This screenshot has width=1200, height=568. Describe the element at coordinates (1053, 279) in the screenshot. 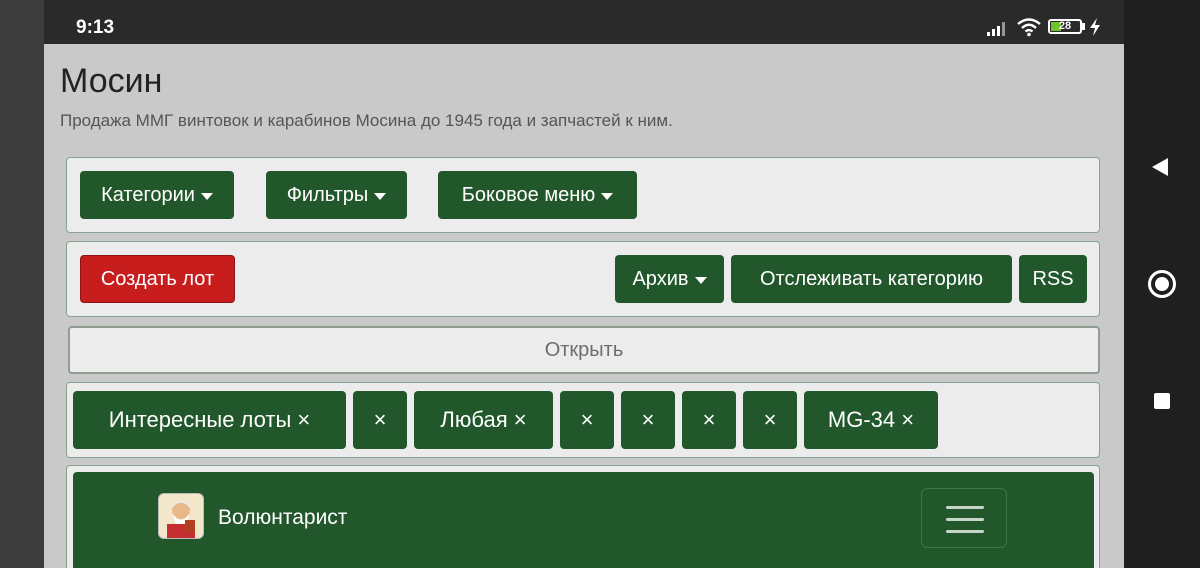

I see `rss-button: RSS` at that location.